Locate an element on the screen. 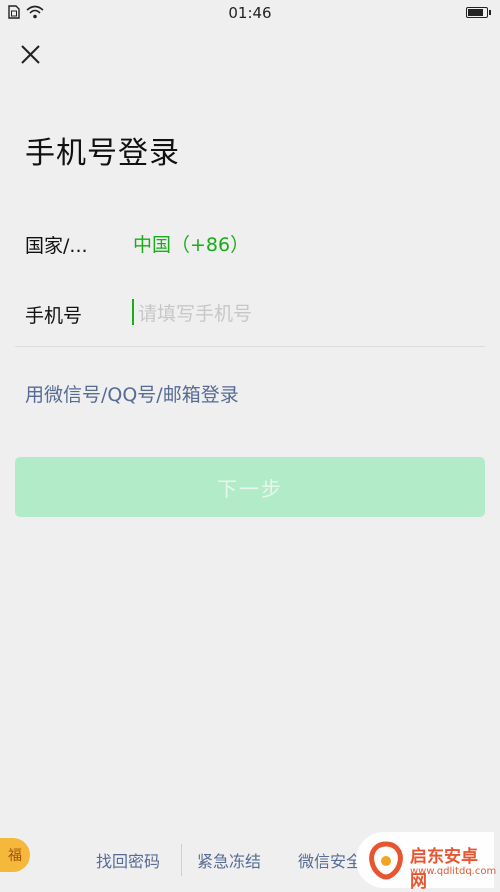 This screenshot has width=500, height=892. text-caret is located at coordinates (133, 312).